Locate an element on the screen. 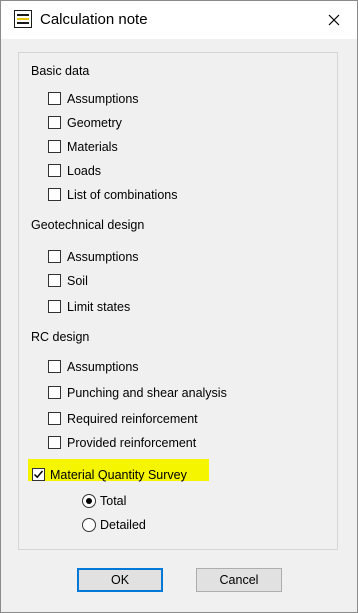 The image size is (358, 613). checkbox-geometry is located at coordinates (54, 122).